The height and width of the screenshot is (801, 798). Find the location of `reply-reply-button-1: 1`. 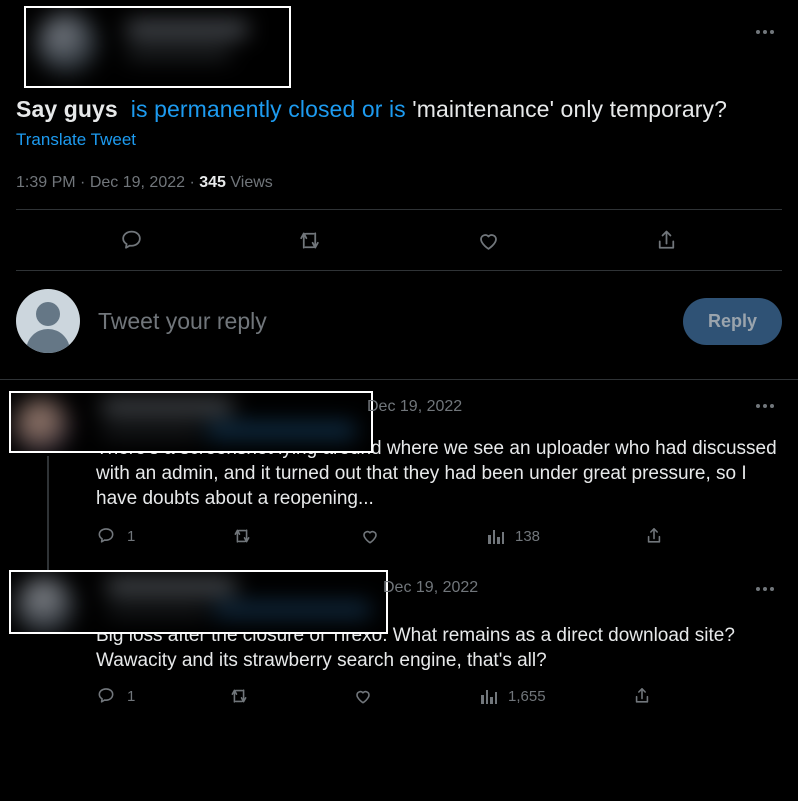

reply-reply-button-1: 1 is located at coordinates (164, 536).